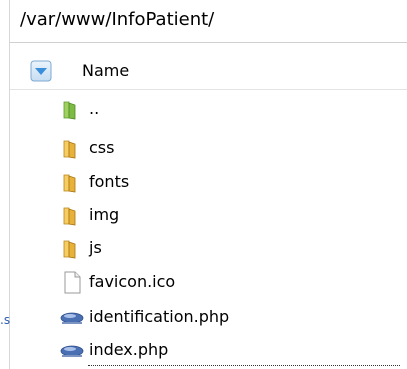 The image size is (407, 369). I want to click on list-item: js, so click(81, 248).